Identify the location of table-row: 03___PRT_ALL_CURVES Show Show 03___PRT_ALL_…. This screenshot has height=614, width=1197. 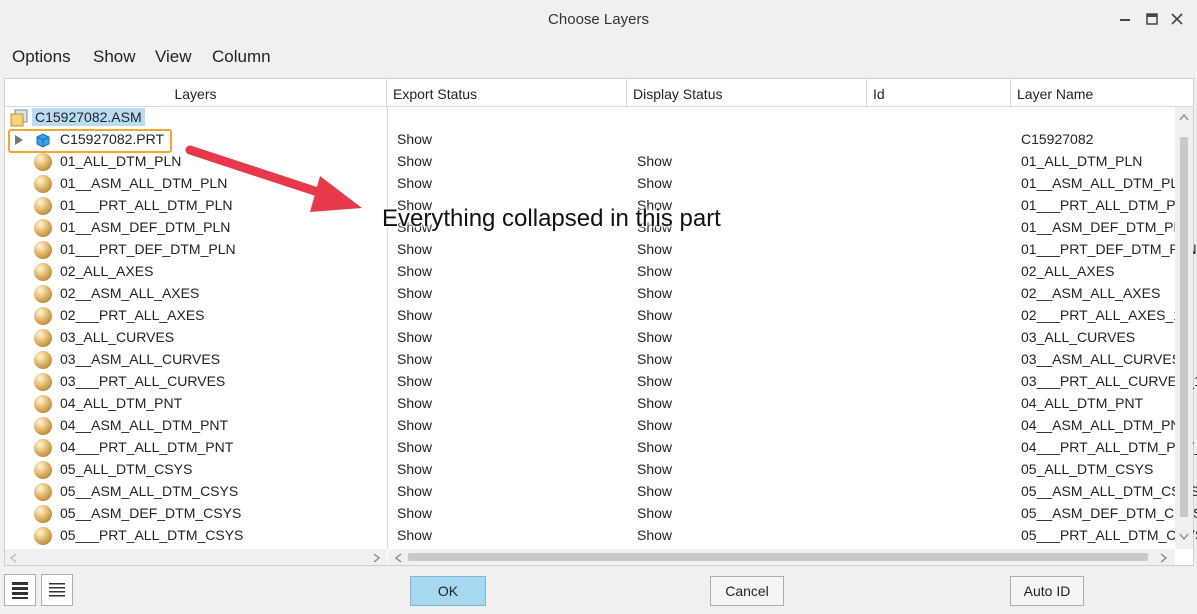
(601, 382).